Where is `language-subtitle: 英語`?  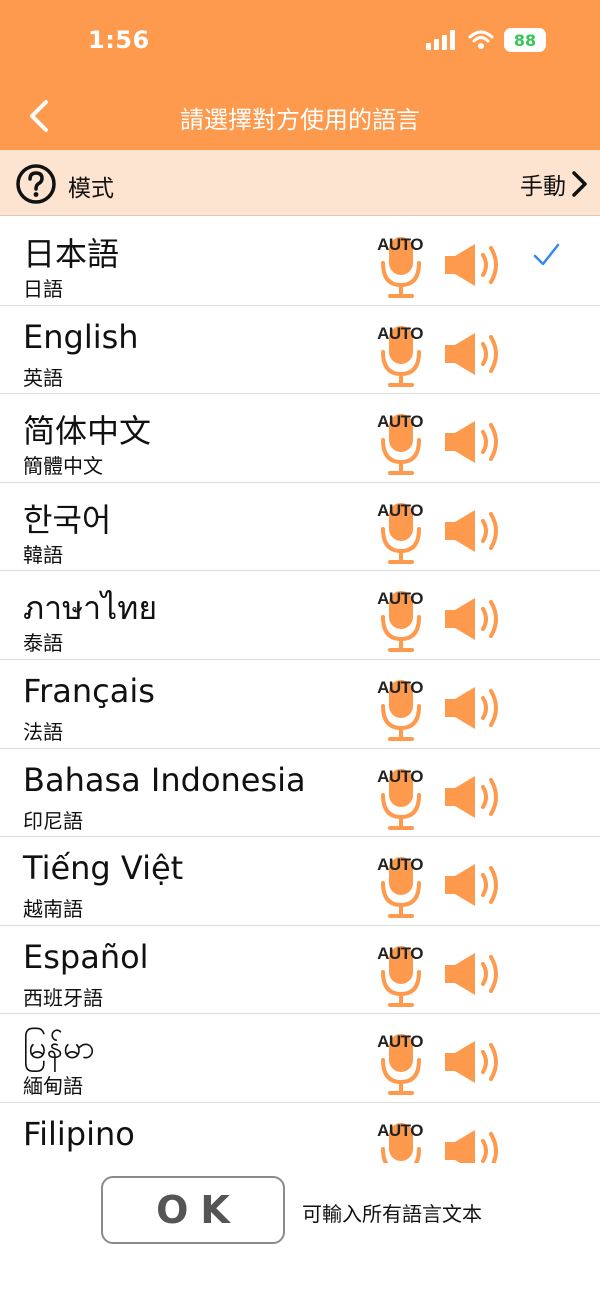
language-subtitle: 英語 is located at coordinates (43, 377).